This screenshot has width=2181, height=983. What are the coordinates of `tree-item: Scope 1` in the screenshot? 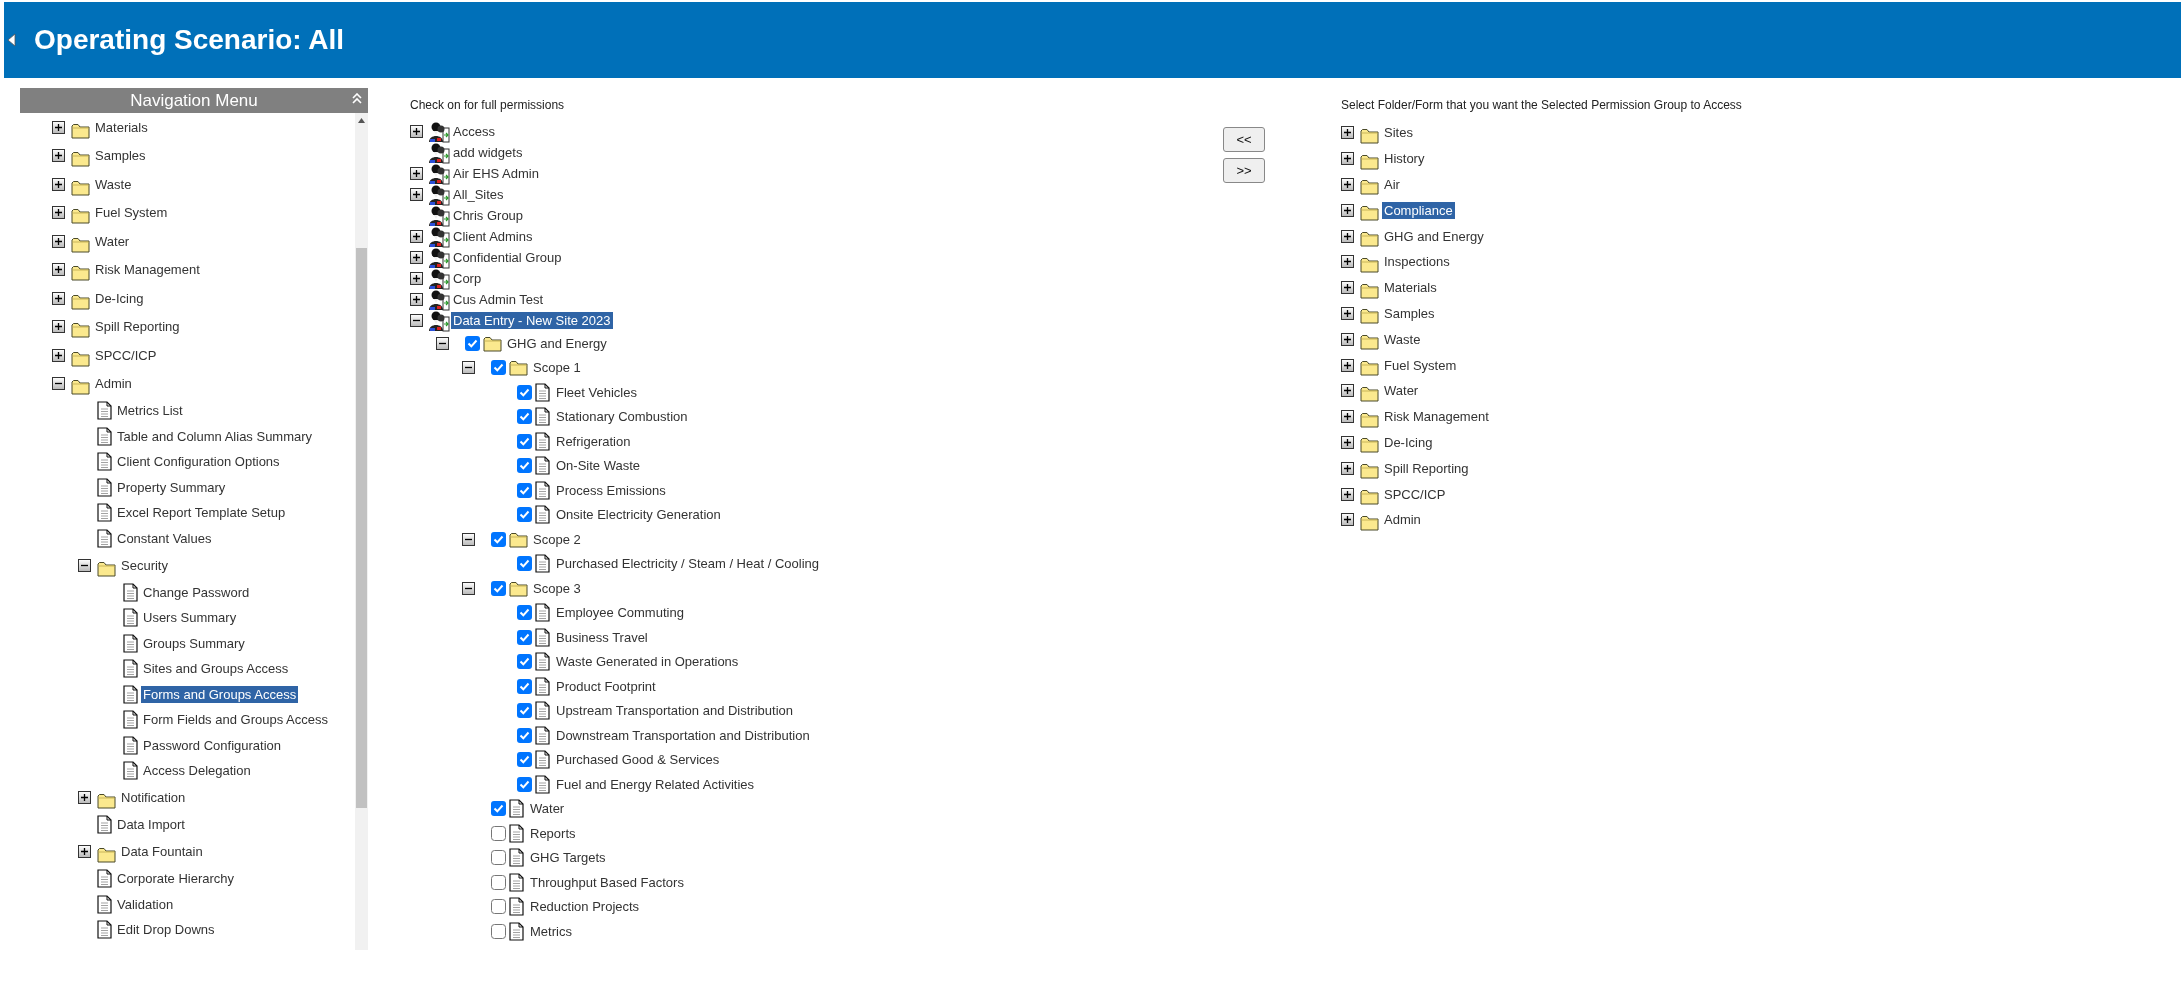 It's located at (557, 368).